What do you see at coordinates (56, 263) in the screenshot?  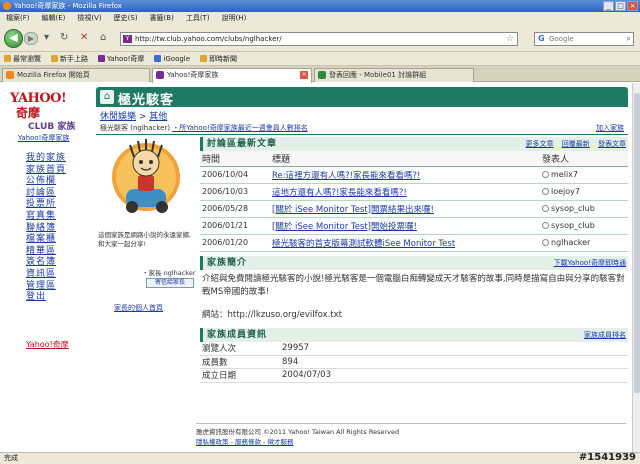 I see `sidebar-item-guestbook: 簽名簿` at bounding box center [56, 263].